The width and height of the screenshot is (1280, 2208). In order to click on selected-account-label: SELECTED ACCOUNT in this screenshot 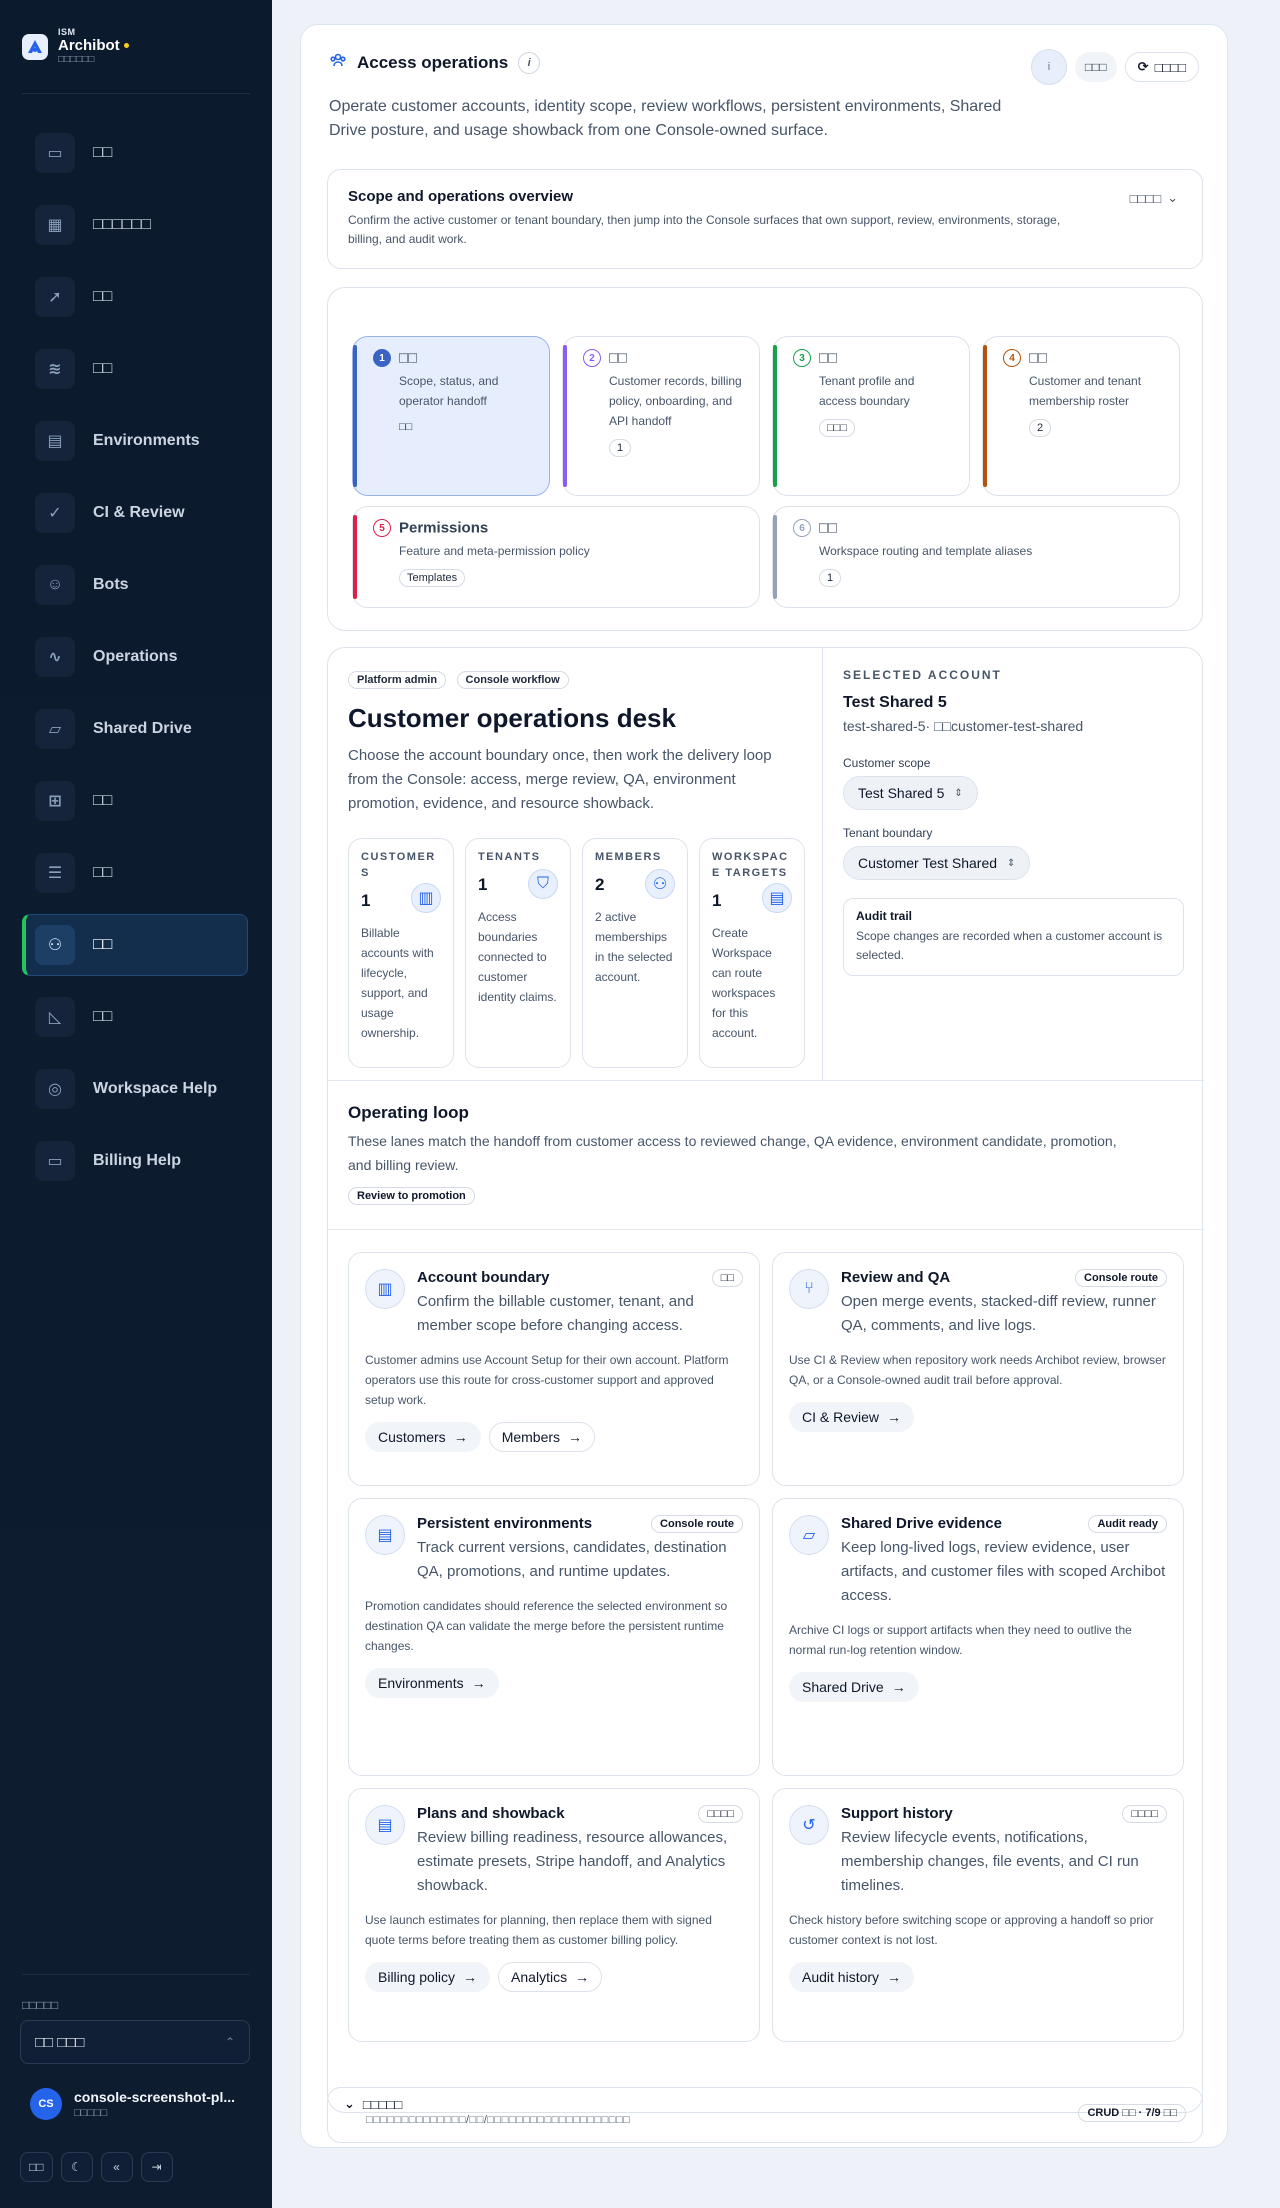, I will do `click(922, 675)`.